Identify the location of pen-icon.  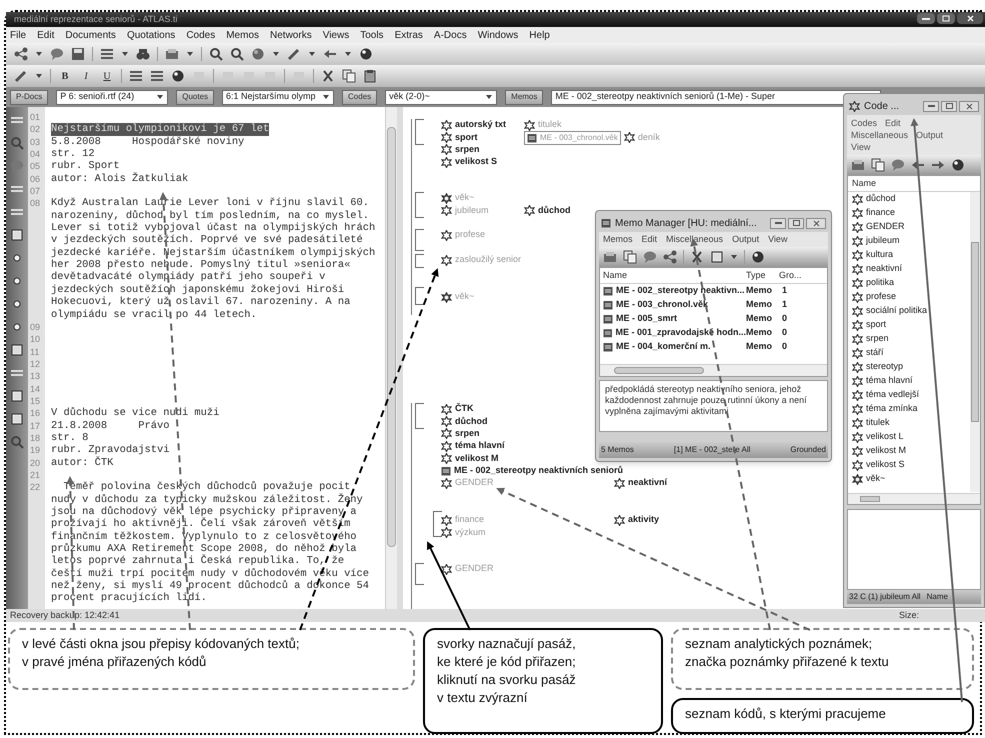
(294, 54).